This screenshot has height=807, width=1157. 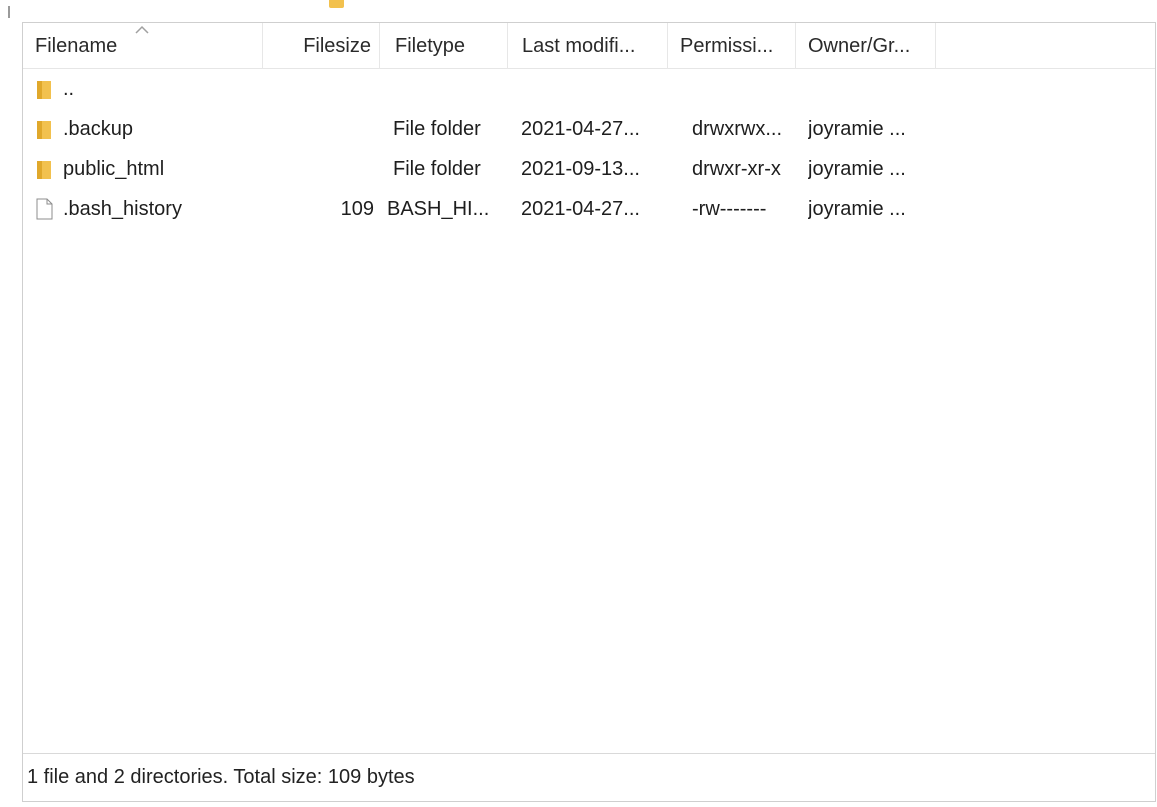 What do you see at coordinates (589, 89) in the screenshot?
I see `table-row: ..` at bounding box center [589, 89].